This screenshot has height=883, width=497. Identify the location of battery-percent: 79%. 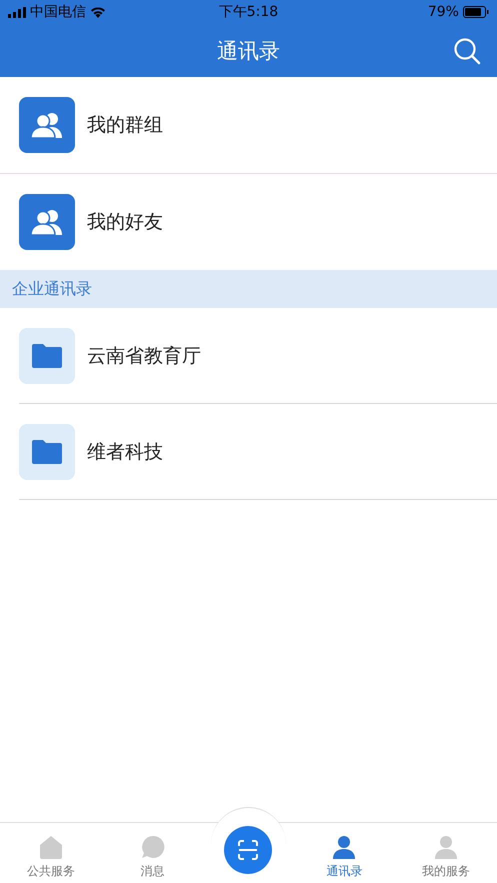
(443, 12).